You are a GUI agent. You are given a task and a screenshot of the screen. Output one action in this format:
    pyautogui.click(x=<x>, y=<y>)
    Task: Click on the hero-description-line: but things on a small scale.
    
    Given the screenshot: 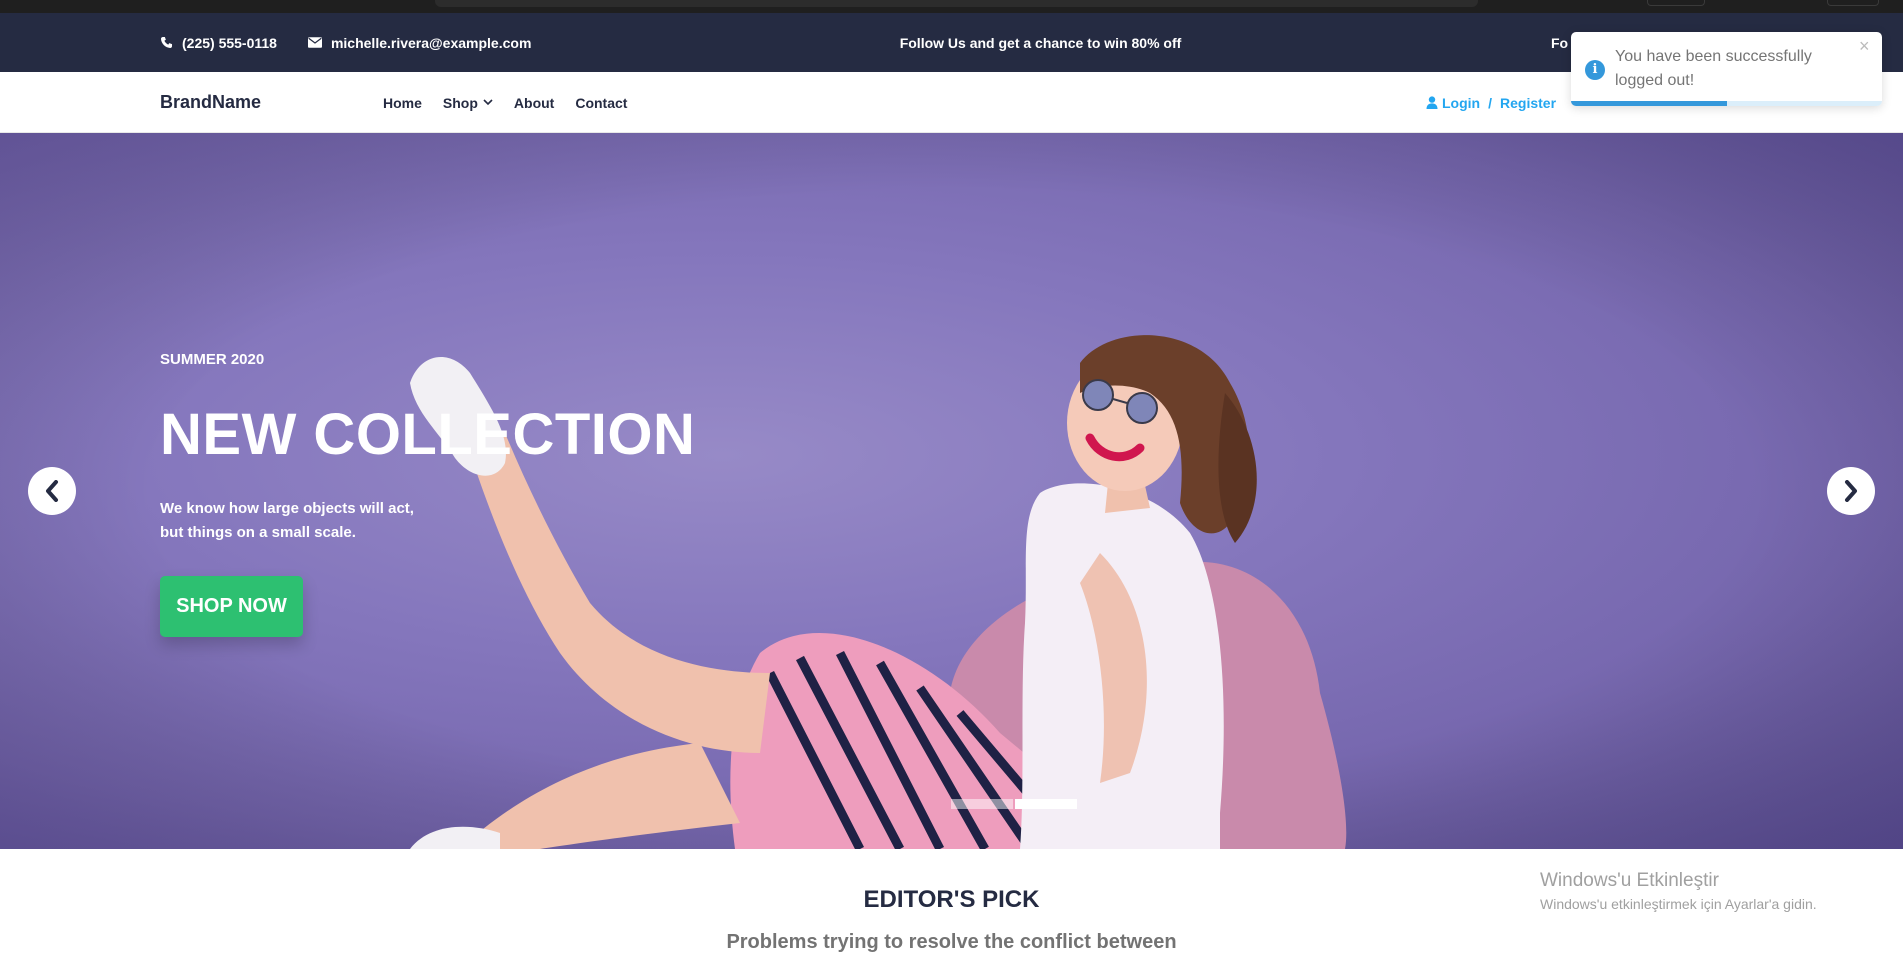 What is the action you would take?
    pyautogui.click(x=258, y=532)
    